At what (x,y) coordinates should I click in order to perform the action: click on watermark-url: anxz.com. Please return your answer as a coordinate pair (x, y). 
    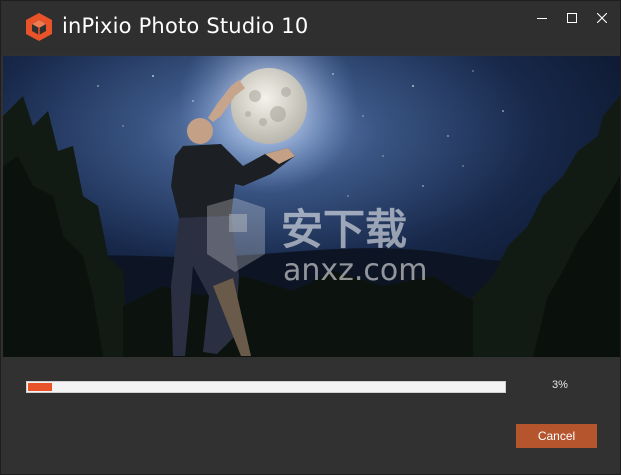
    Looking at the image, I should click on (355, 270).